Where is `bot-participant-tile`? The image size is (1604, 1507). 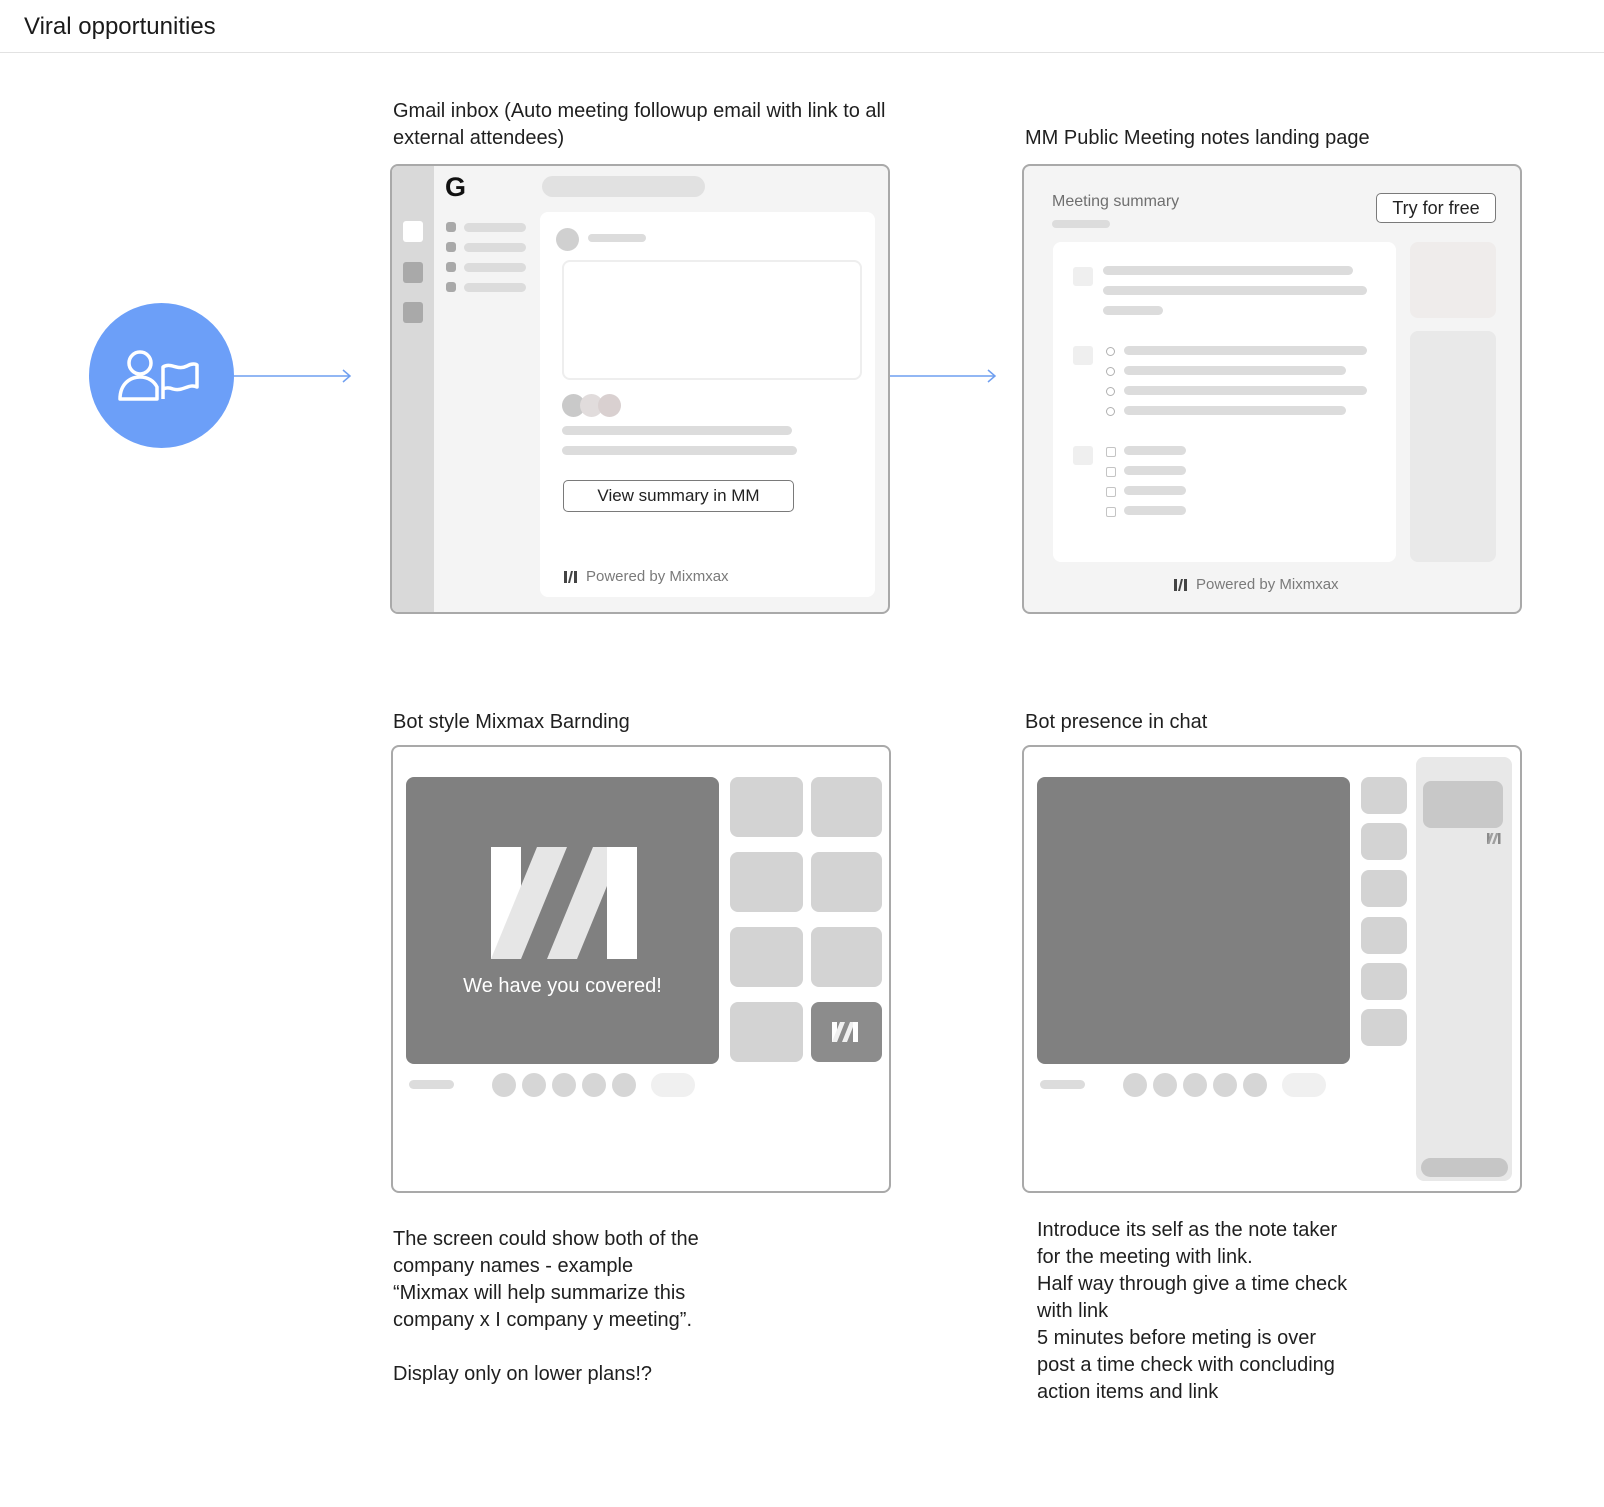
bot-participant-tile is located at coordinates (846, 1032).